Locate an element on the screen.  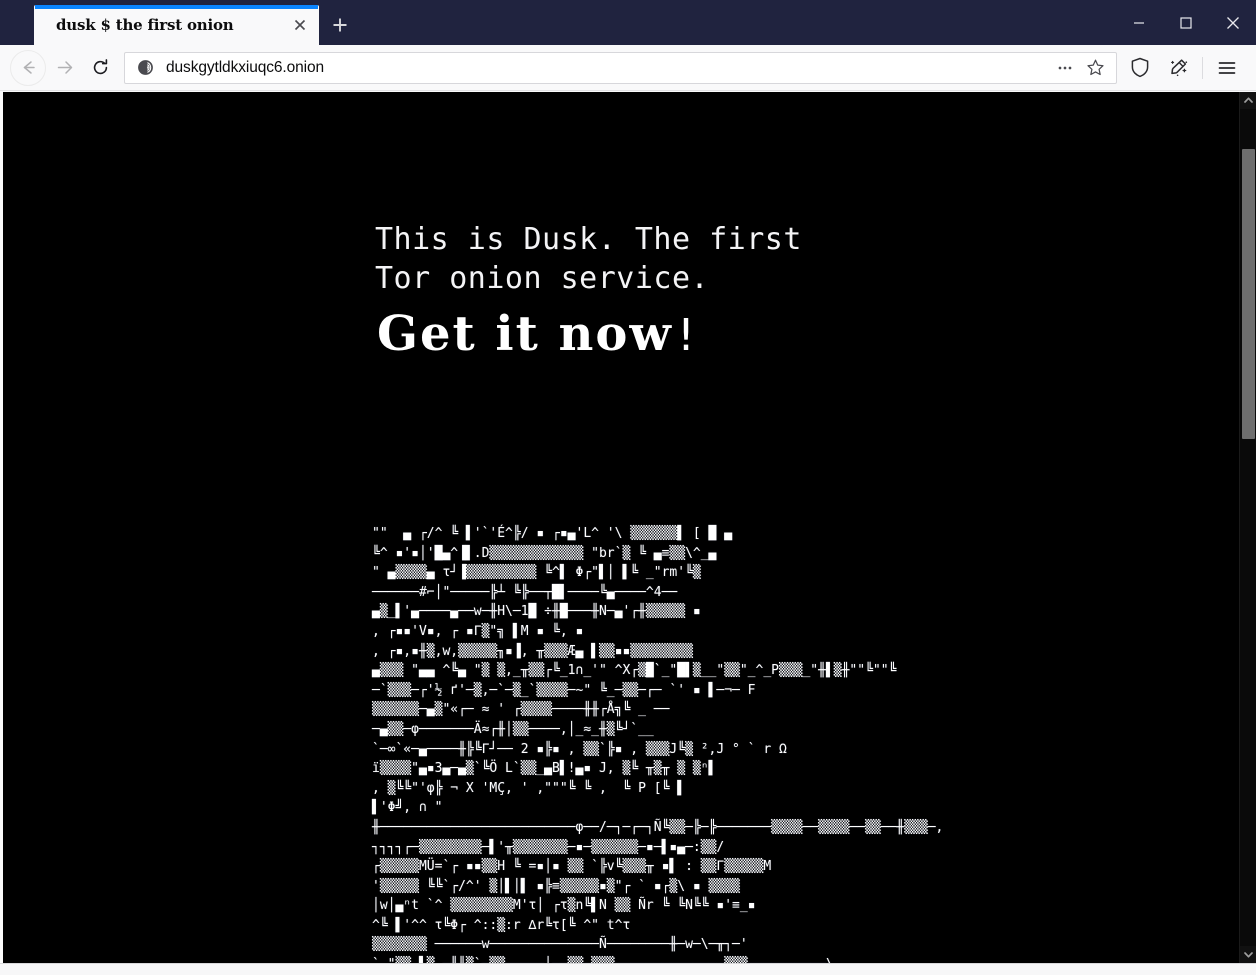
ascii-art-line: , ┌▪▪'V▪, ┌ ▪Γ▒"╗ ▌M ▪ ╚, ▪ is located at coordinates (478, 631).